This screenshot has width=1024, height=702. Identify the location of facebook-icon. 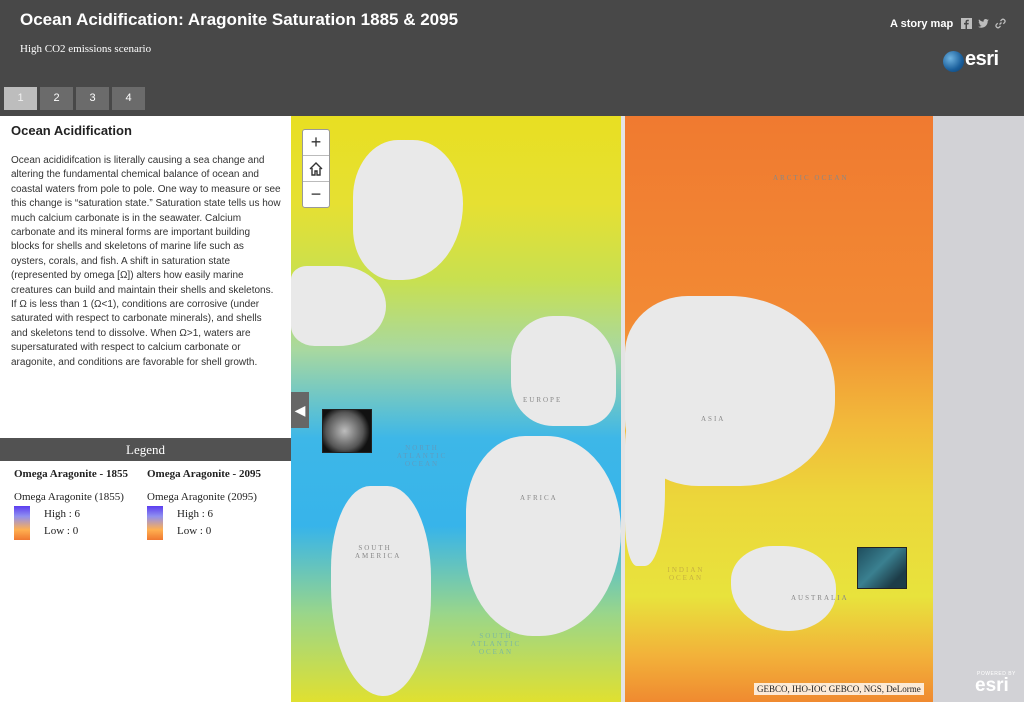
(966, 23).